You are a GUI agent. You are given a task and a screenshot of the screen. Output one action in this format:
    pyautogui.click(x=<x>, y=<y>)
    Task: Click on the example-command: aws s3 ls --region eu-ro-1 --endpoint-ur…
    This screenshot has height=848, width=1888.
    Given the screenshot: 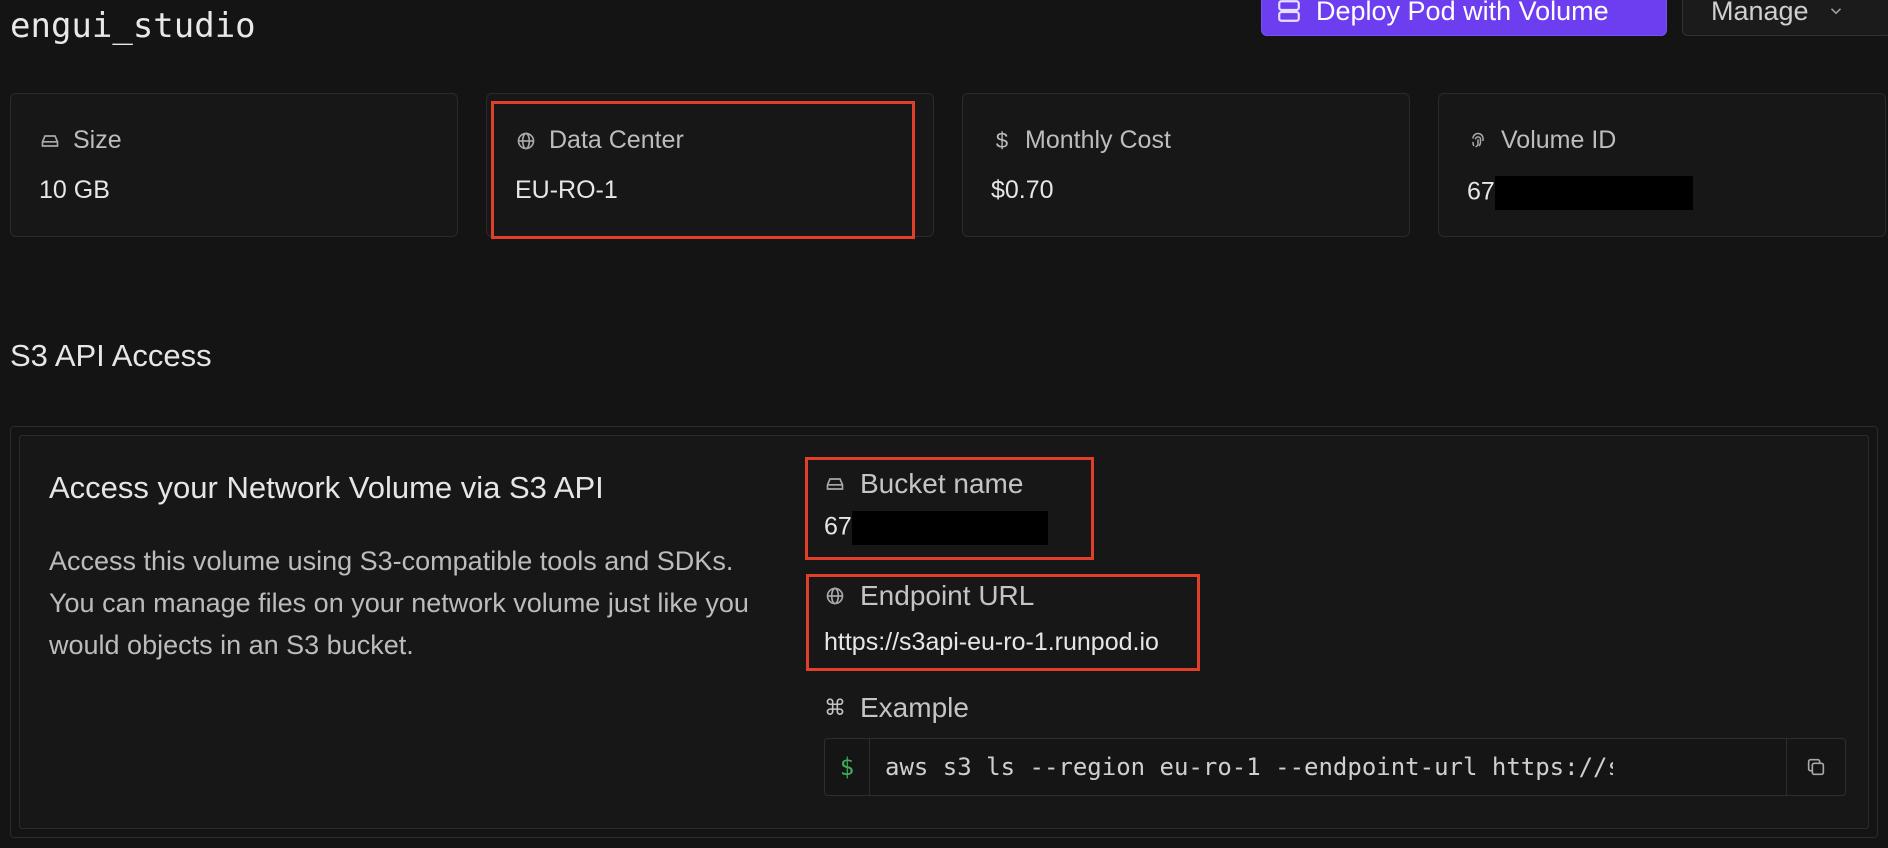 What is the action you would take?
    pyautogui.click(x=1249, y=767)
    